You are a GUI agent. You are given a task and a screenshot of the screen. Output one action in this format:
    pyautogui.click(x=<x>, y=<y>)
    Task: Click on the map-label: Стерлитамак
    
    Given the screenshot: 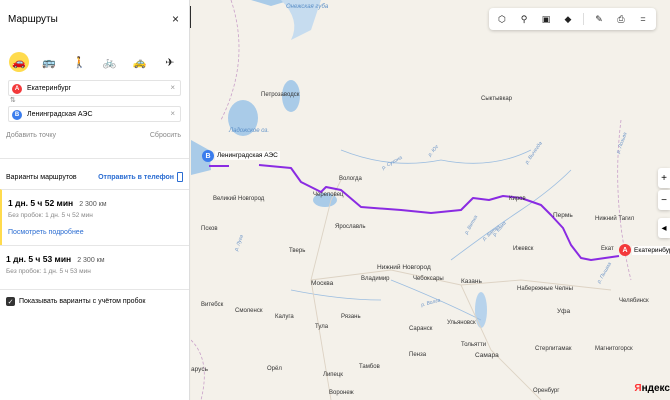 What is the action you would take?
    pyautogui.click(x=553, y=349)
    